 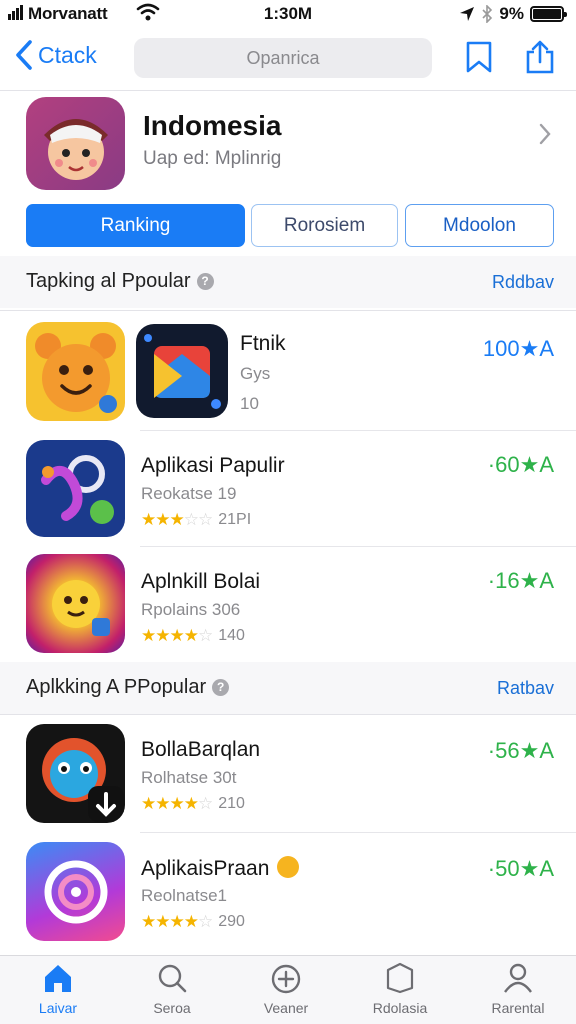 What do you see at coordinates (548, 14) in the screenshot?
I see `battery-icon` at bounding box center [548, 14].